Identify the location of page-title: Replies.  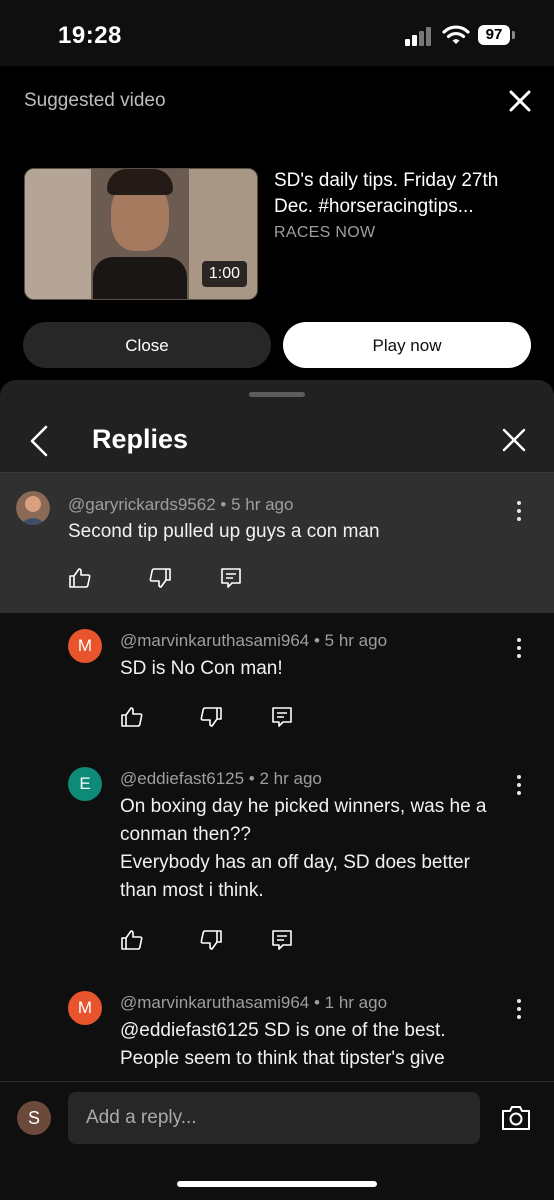
(140, 439).